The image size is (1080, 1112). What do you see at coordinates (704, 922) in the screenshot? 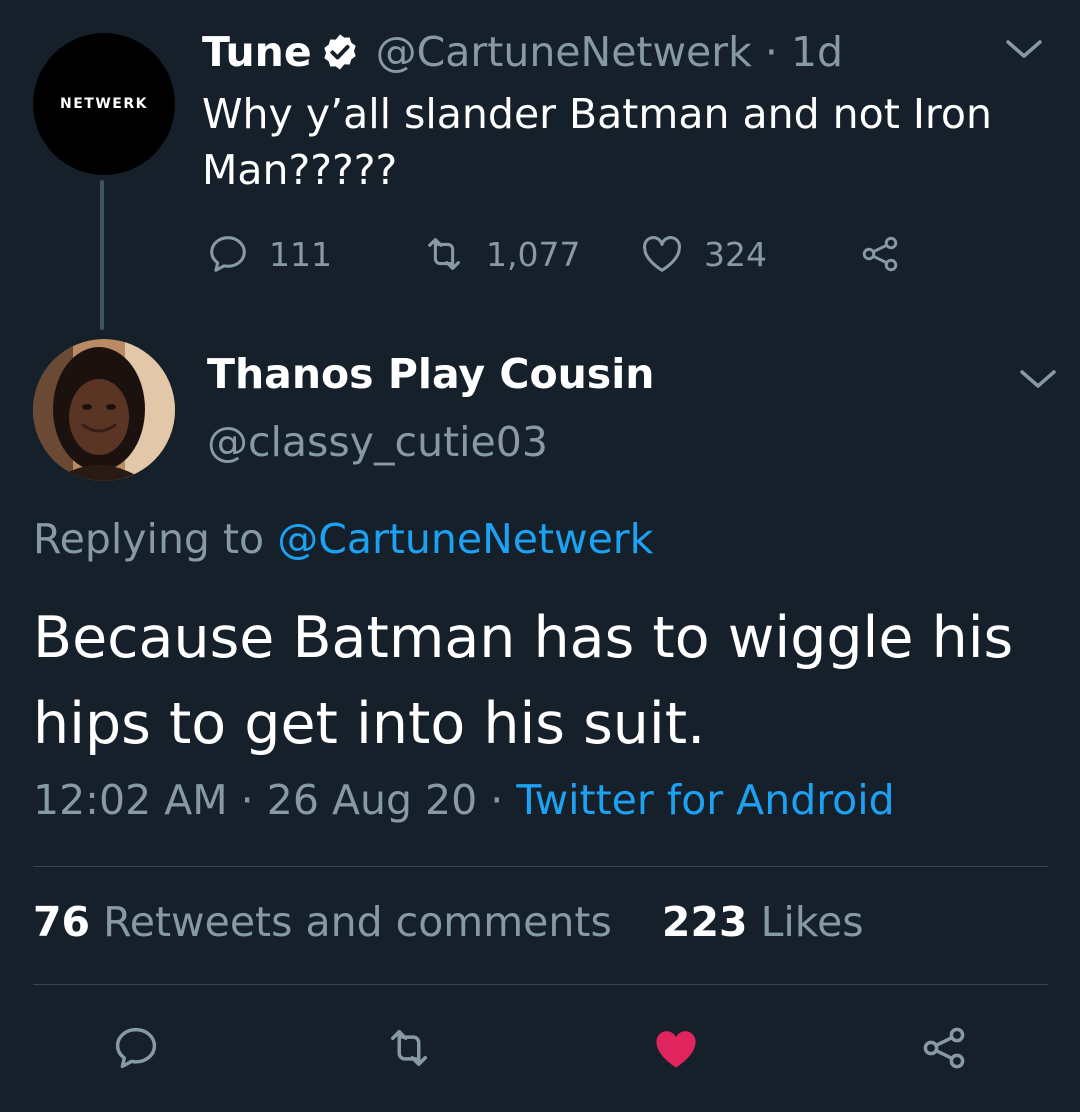
I see `likes-count: 223` at bounding box center [704, 922].